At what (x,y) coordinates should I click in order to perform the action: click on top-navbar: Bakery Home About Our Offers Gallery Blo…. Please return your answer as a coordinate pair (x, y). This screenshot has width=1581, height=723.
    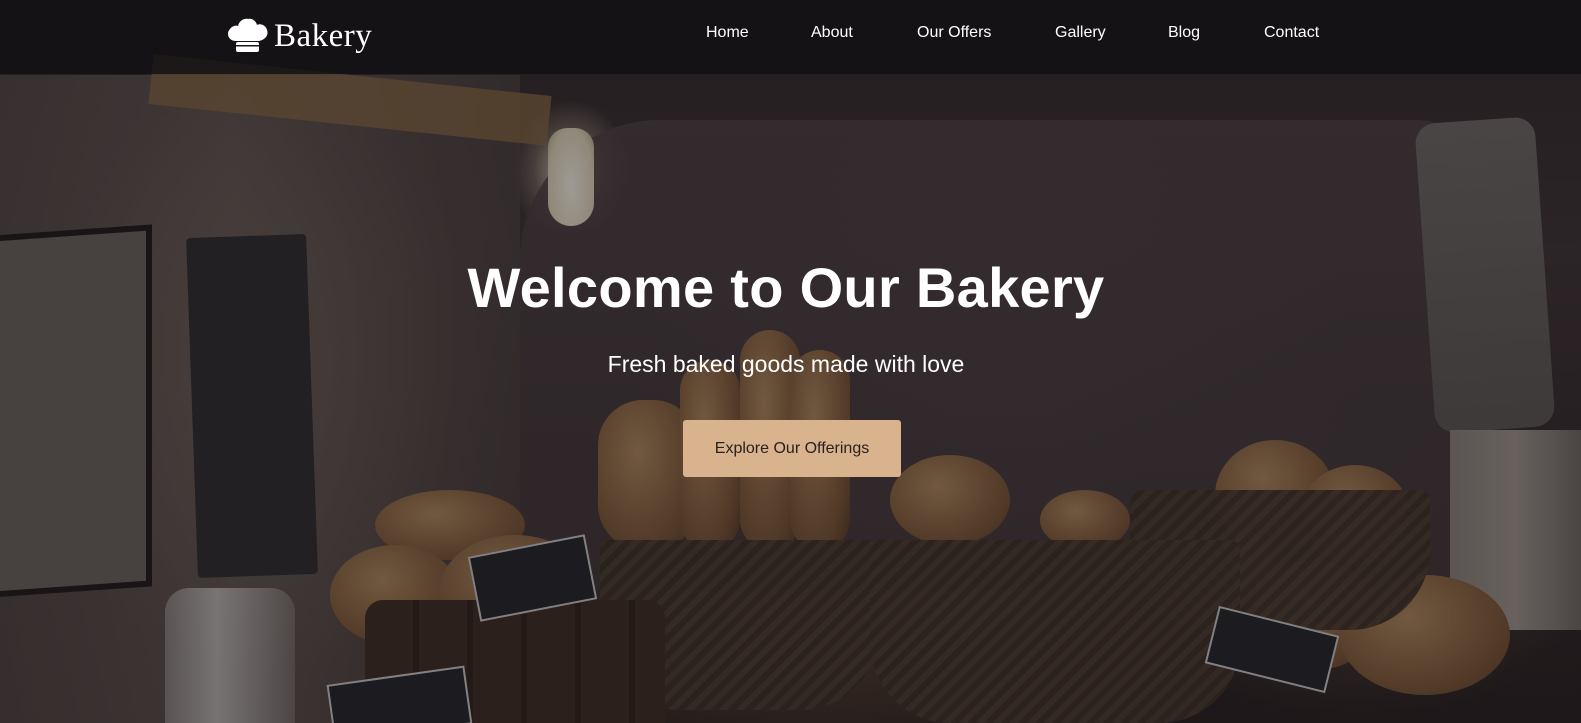
    Looking at the image, I should click on (790, 37).